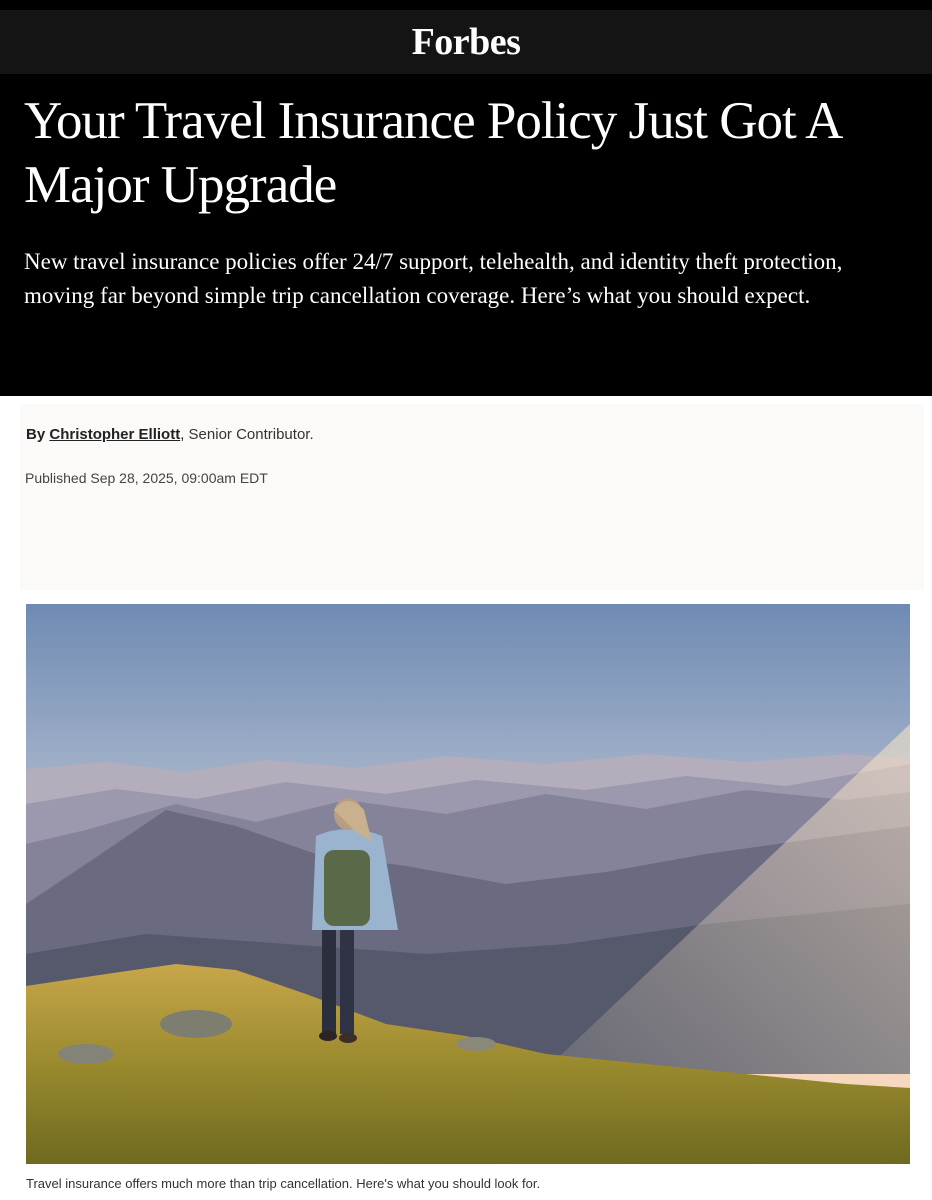  What do you see at coordinates (36, 434) in the screenshot?
I see `byline-prefix: By` at bounding box center [36, 434].